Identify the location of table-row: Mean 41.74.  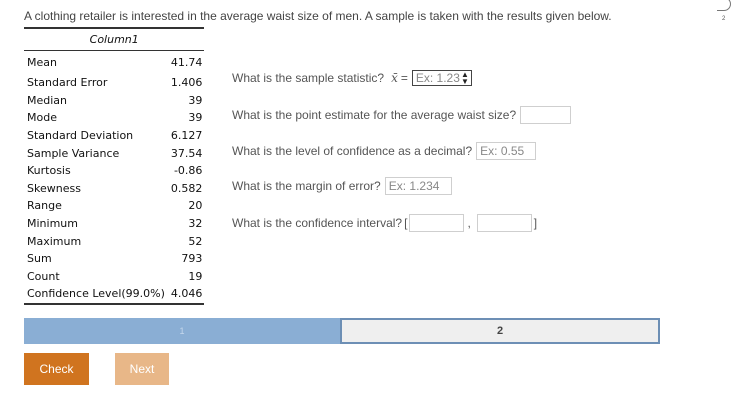
(114, 63).